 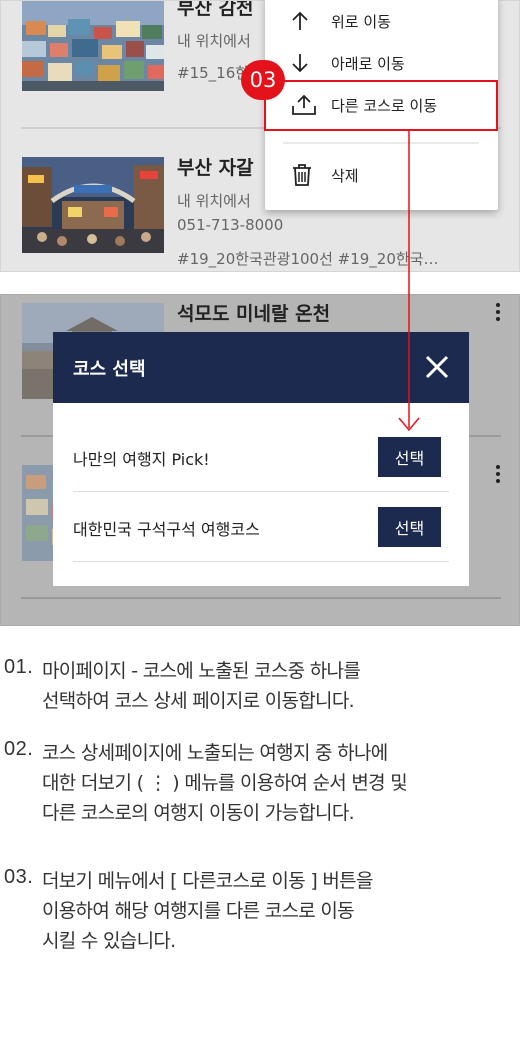 I want to click on menu-label: 위로 이동, so click(x=361, y=21).